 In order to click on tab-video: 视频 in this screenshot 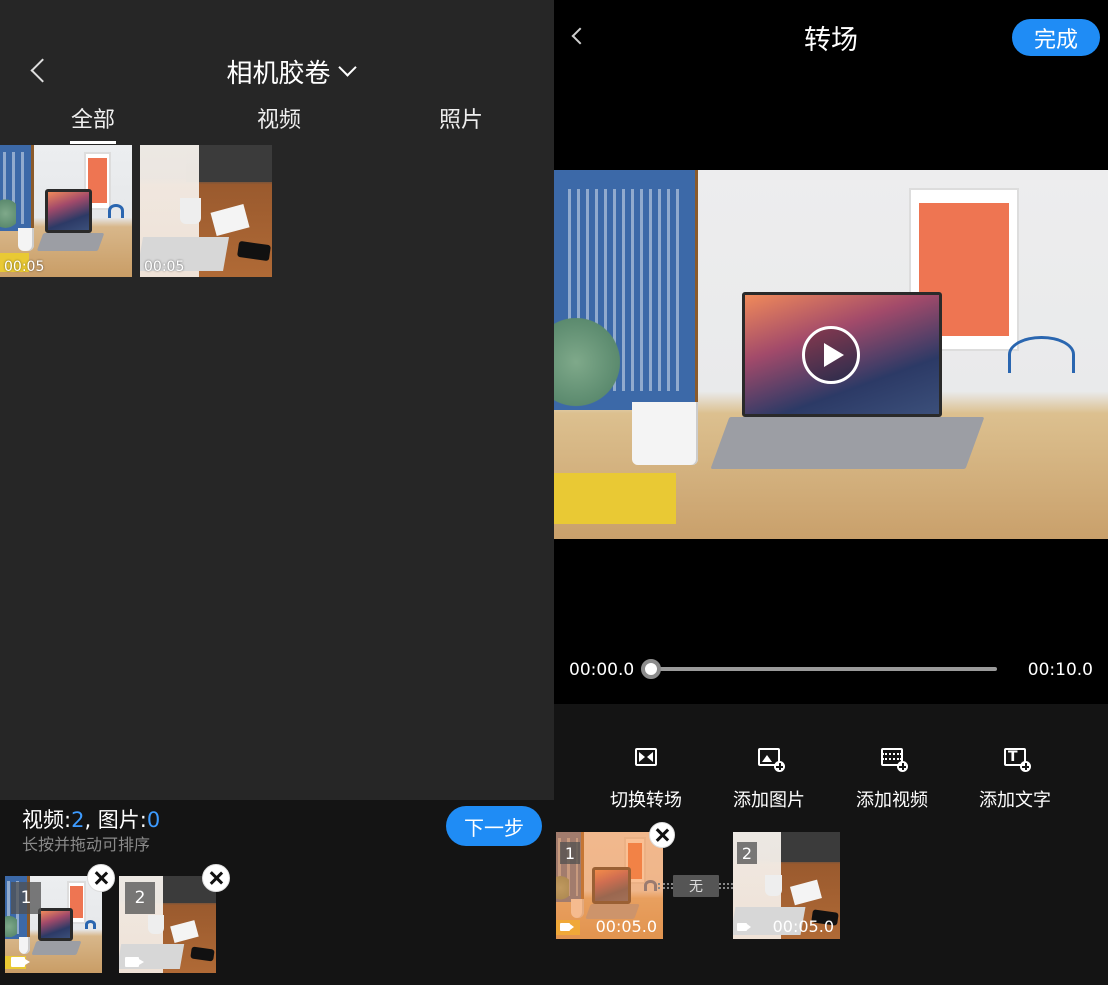, I will do `click(279, 124)`.